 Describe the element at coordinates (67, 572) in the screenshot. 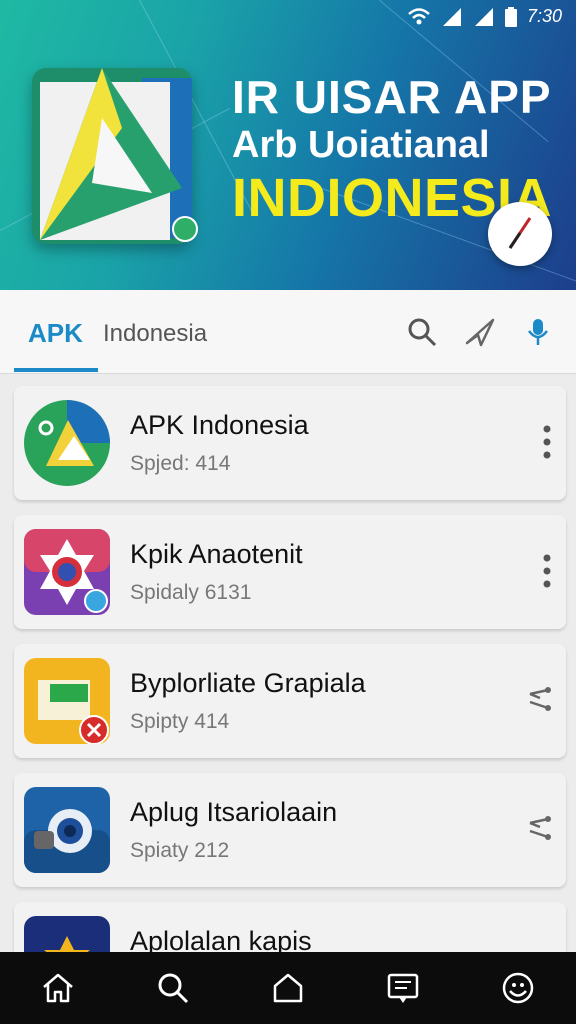

I see `app-icon-kpik` at that location.